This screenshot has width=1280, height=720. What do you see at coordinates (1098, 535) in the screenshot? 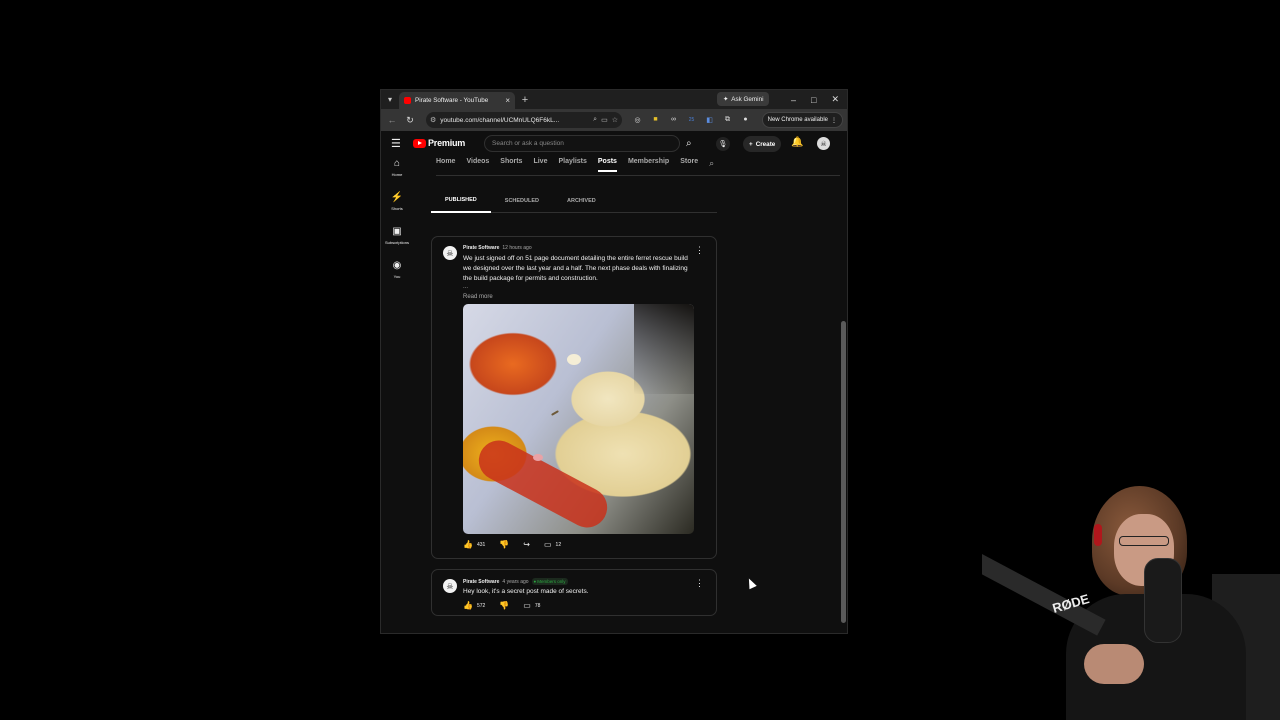
I see `headphone` at bounding box center [1098, 535].